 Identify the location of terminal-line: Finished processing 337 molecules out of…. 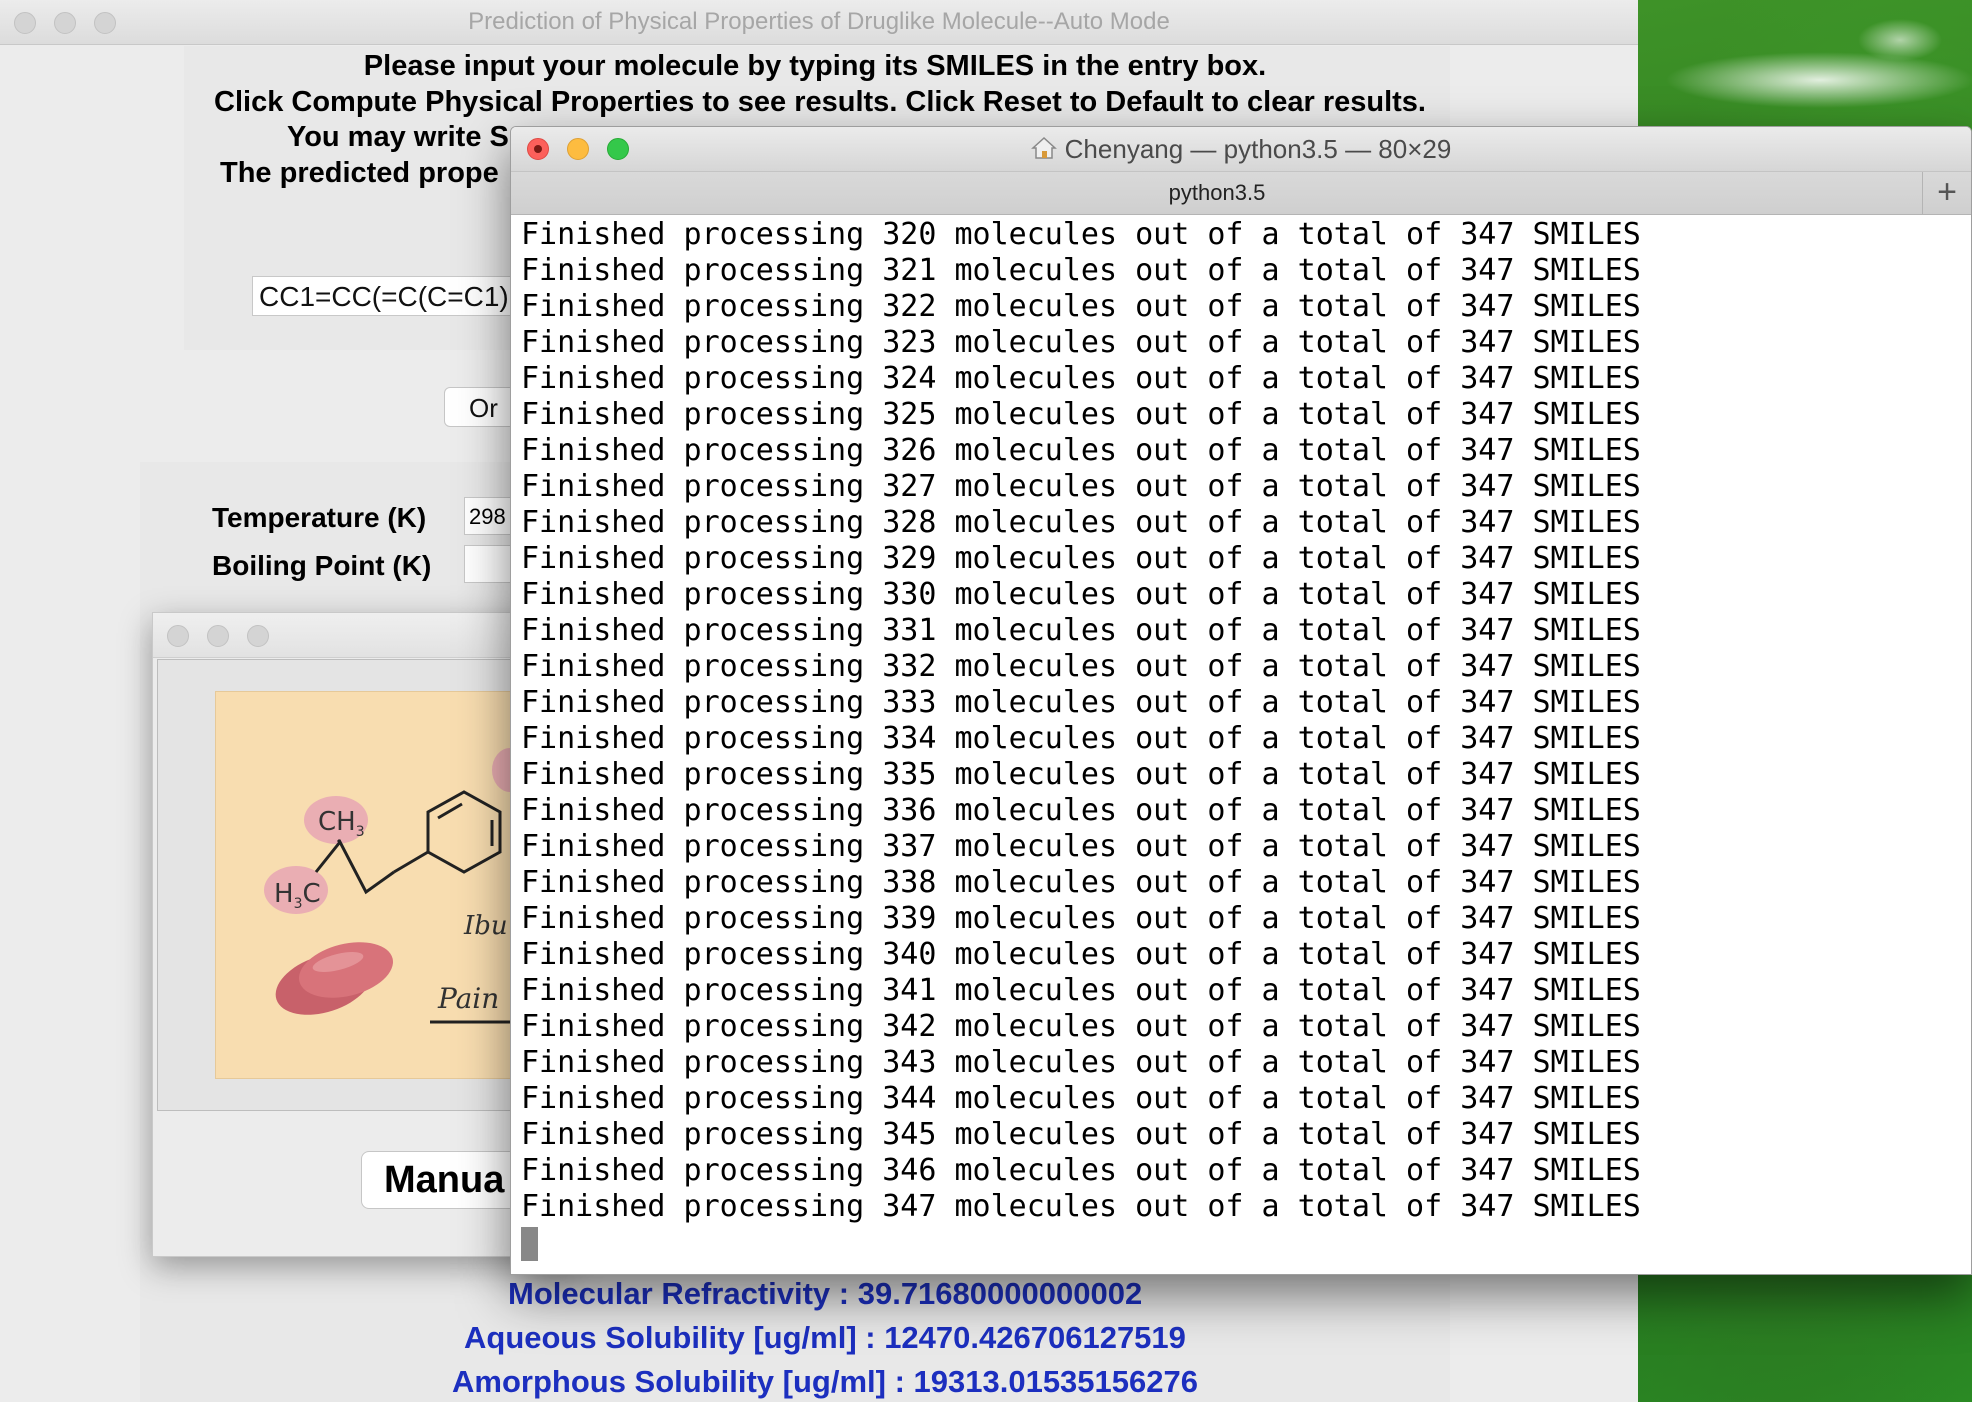
(1081, 846).